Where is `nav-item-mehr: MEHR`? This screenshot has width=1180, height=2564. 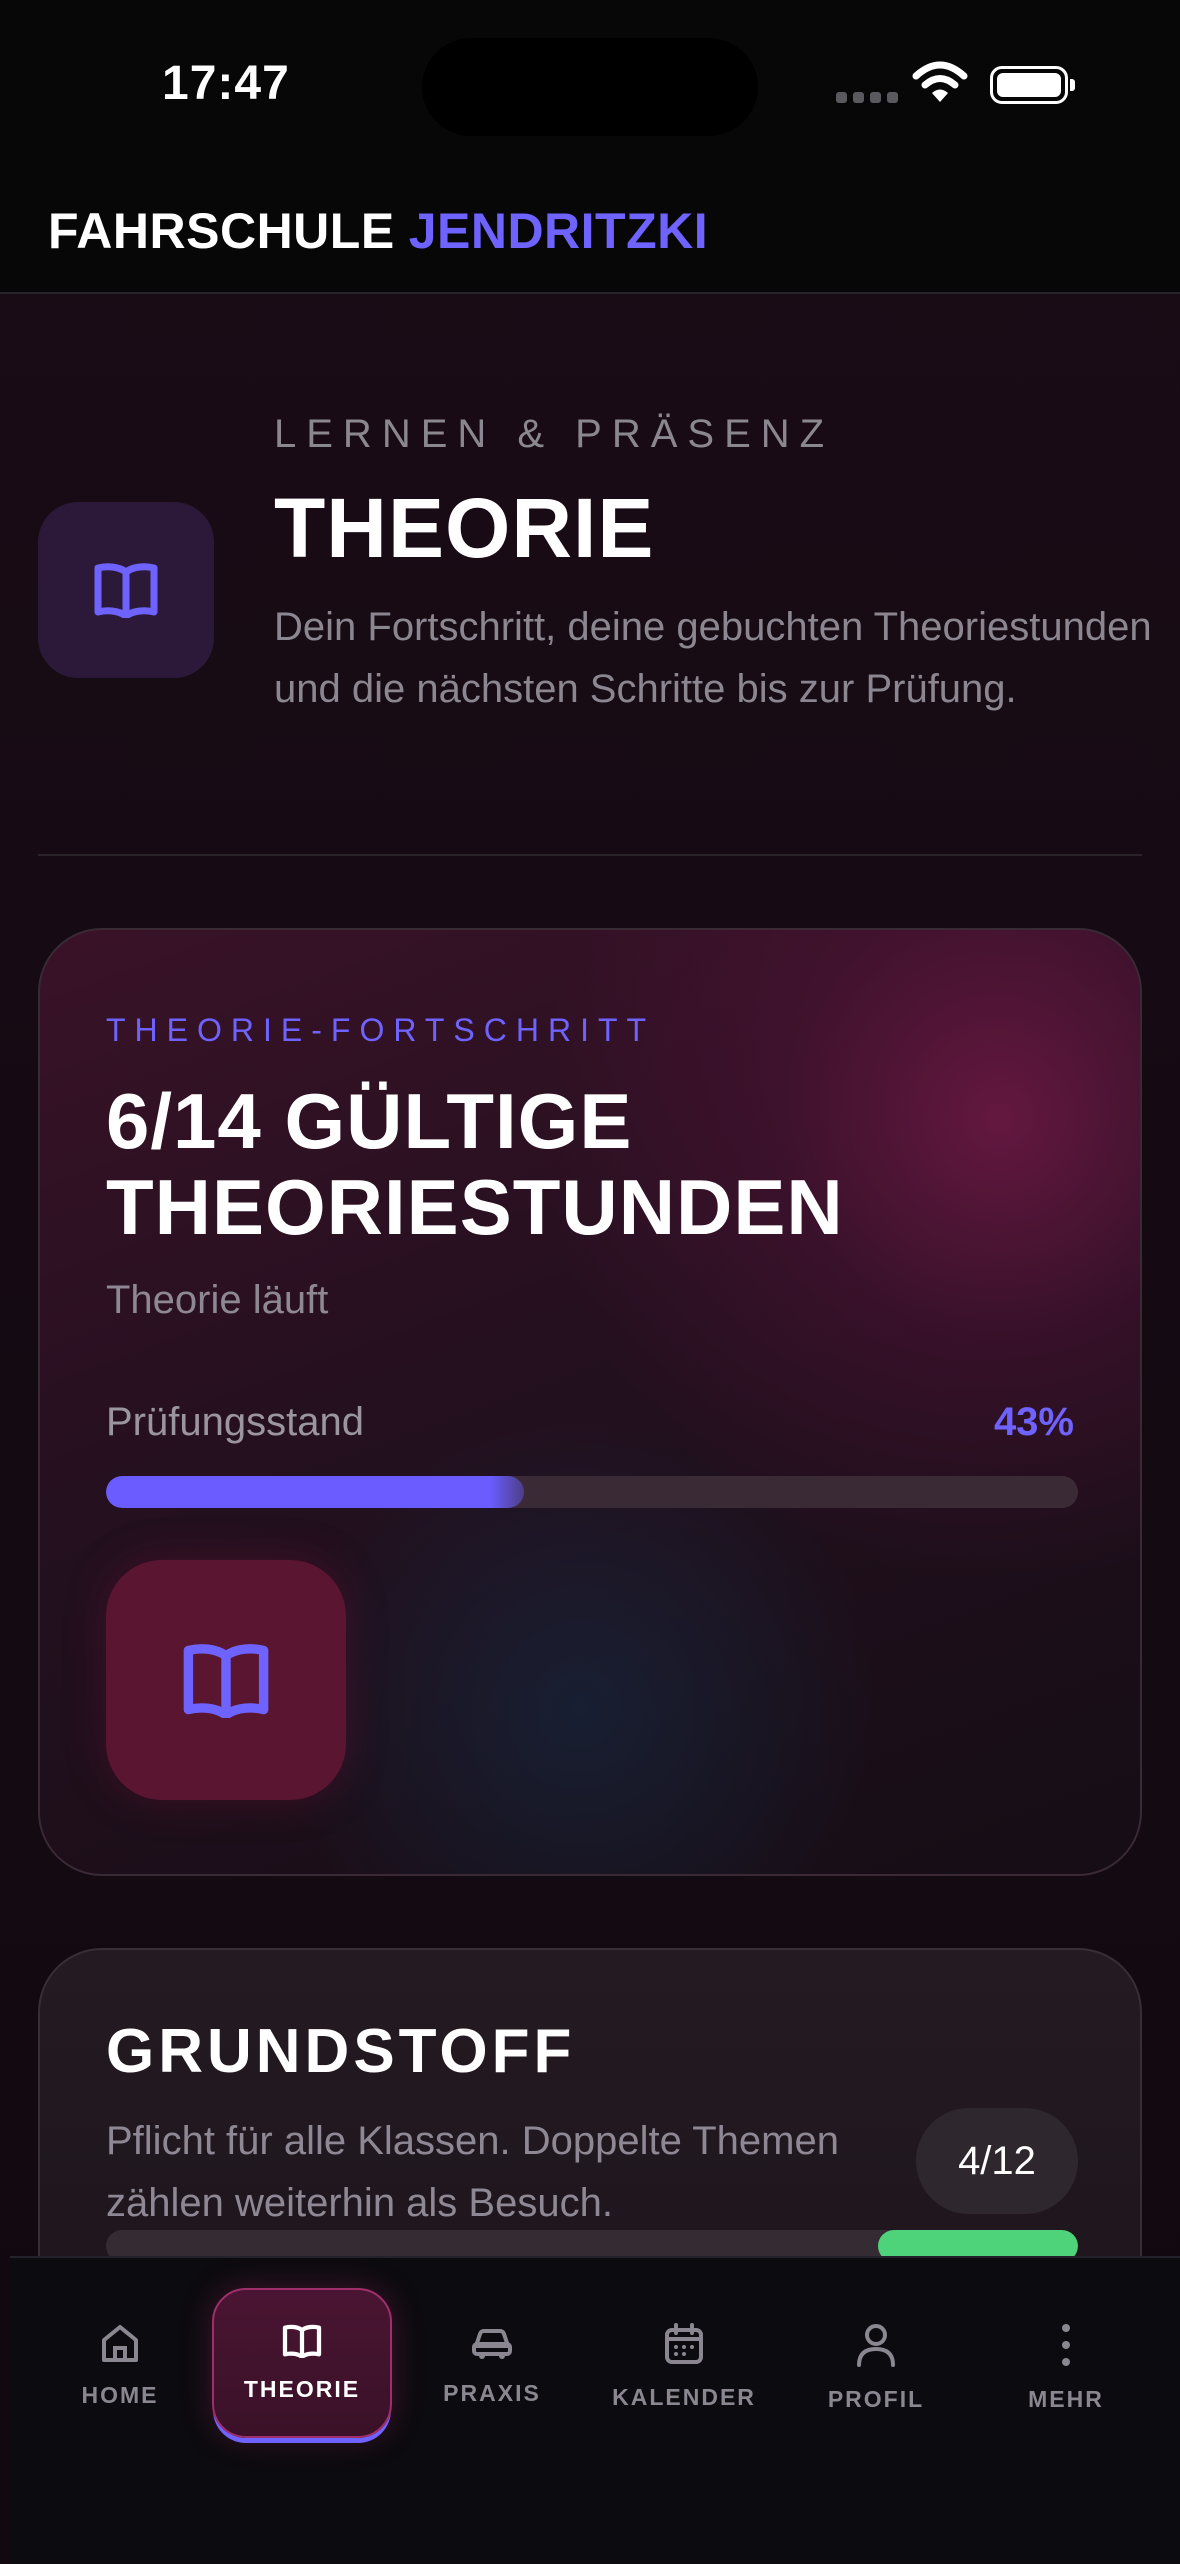
nav-item-mehr: MEHR is located at coordinates (1066, 2363).